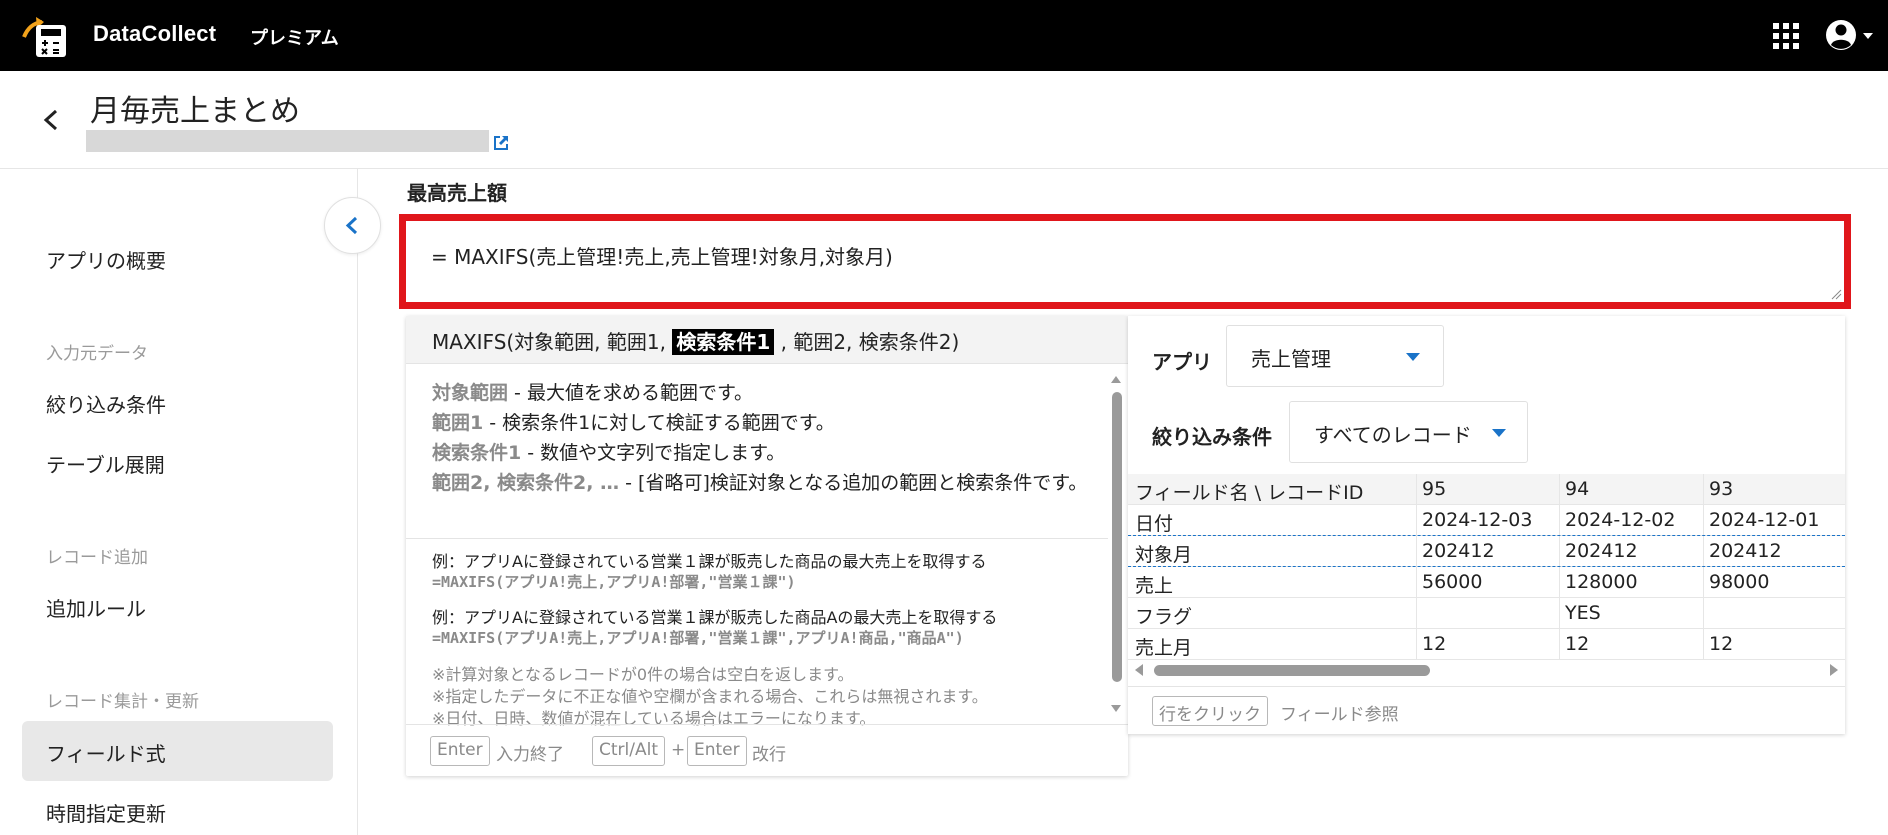 Image resolution: width=1888 pixels, height=835 pixels. I want to click on sidebar-item-overview: アプリの概要, so click(106, 259).